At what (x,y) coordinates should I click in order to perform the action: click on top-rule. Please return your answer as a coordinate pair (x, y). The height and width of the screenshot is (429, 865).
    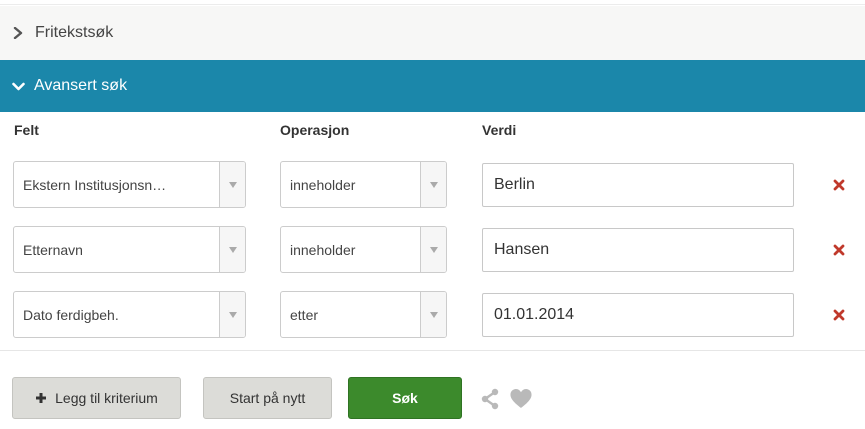
    Looking at the image, I should click on (432, 2).